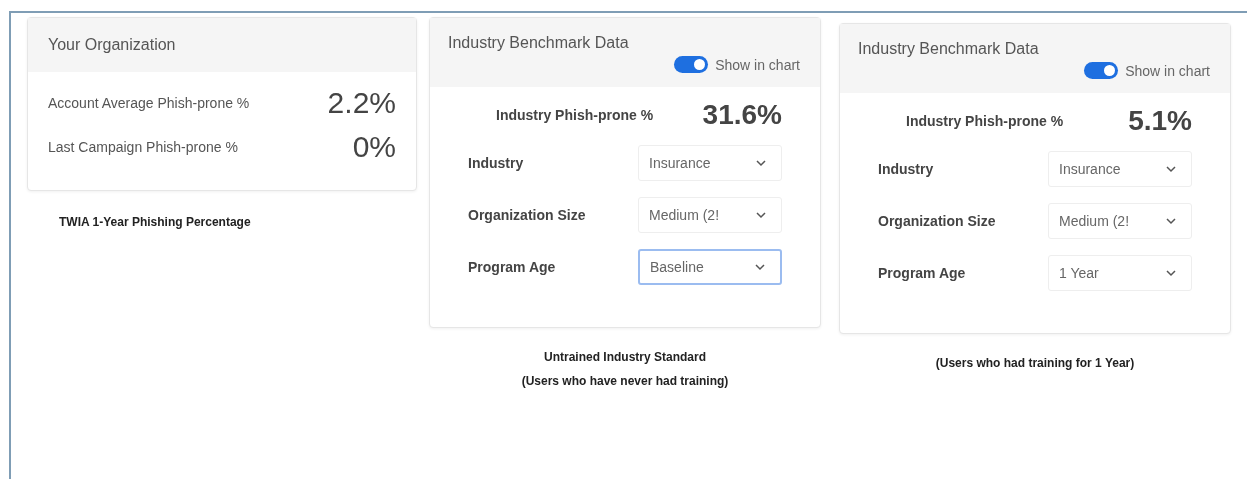  Describe the element at coordinates (1160, 121) in the screenshot. I see `stat-value: 5.1%` at that location.